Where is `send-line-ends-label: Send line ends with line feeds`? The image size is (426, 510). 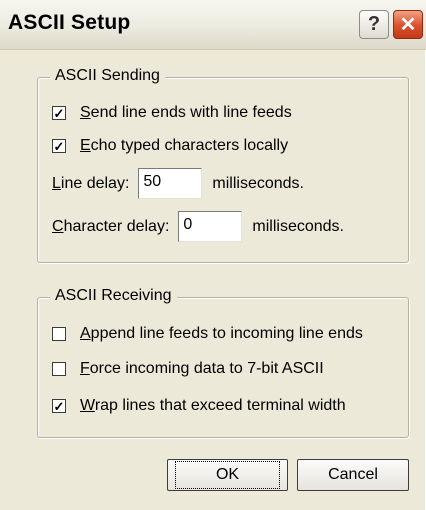 send-line-ends-label: Send line ends with line feeds is located at coordinates (186, 112).